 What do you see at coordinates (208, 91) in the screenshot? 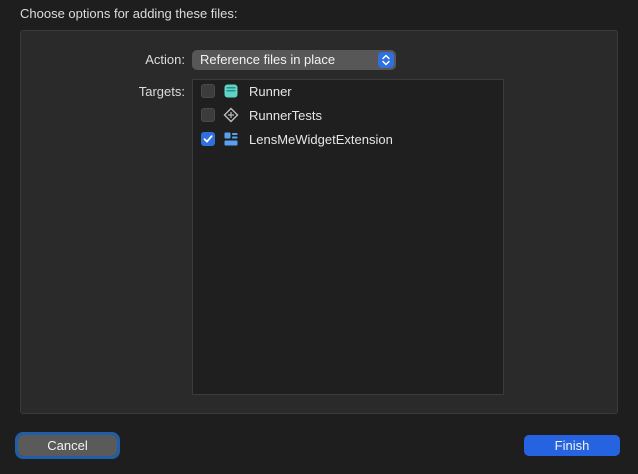
I see `target-checkbox-runner` at bounding box center [208, 91].